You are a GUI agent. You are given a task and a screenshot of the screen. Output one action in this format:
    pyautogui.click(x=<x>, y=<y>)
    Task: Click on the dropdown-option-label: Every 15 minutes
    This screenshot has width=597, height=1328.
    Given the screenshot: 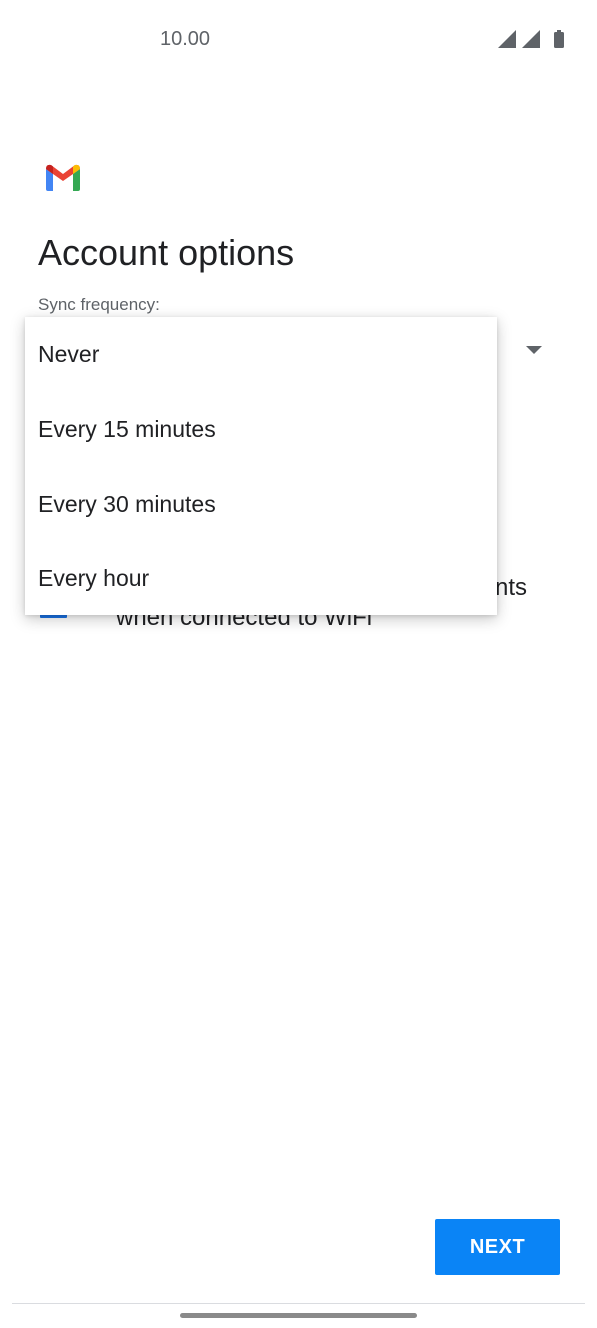 What is the action you would take?
    pyautogui.click(x=127, y=429)
    